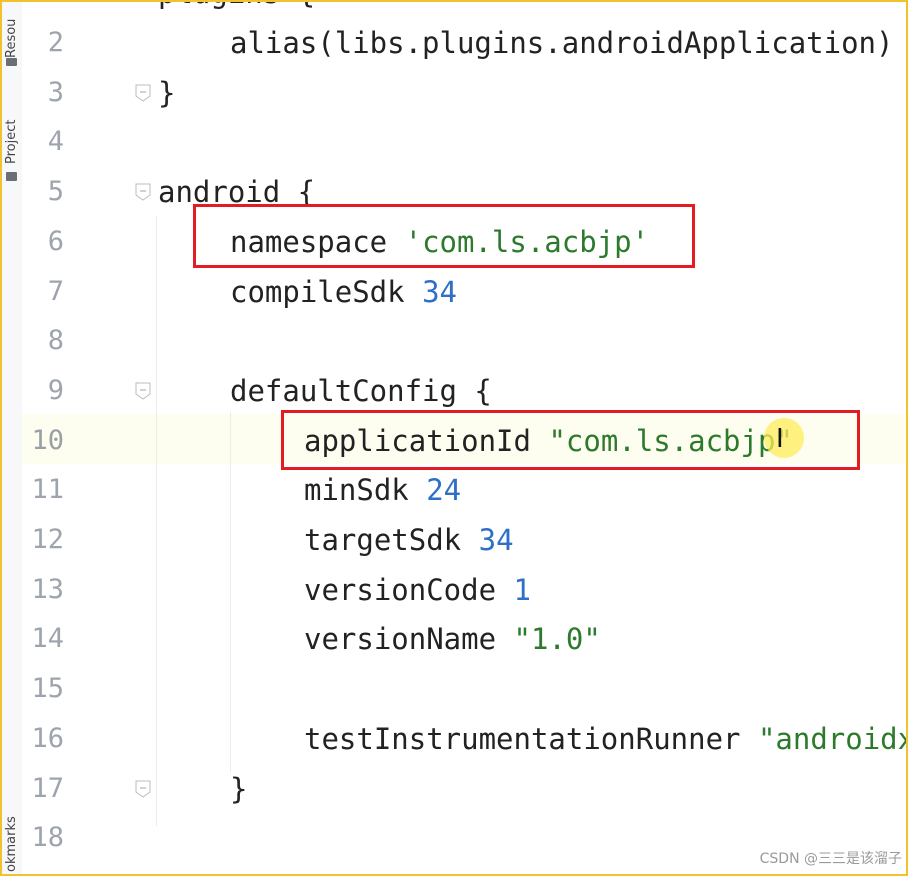 This screenshot has width=908, height=876. Describe the element at coordinates (55, 341) in the screenshot. I see `line-number: 8` at that location.